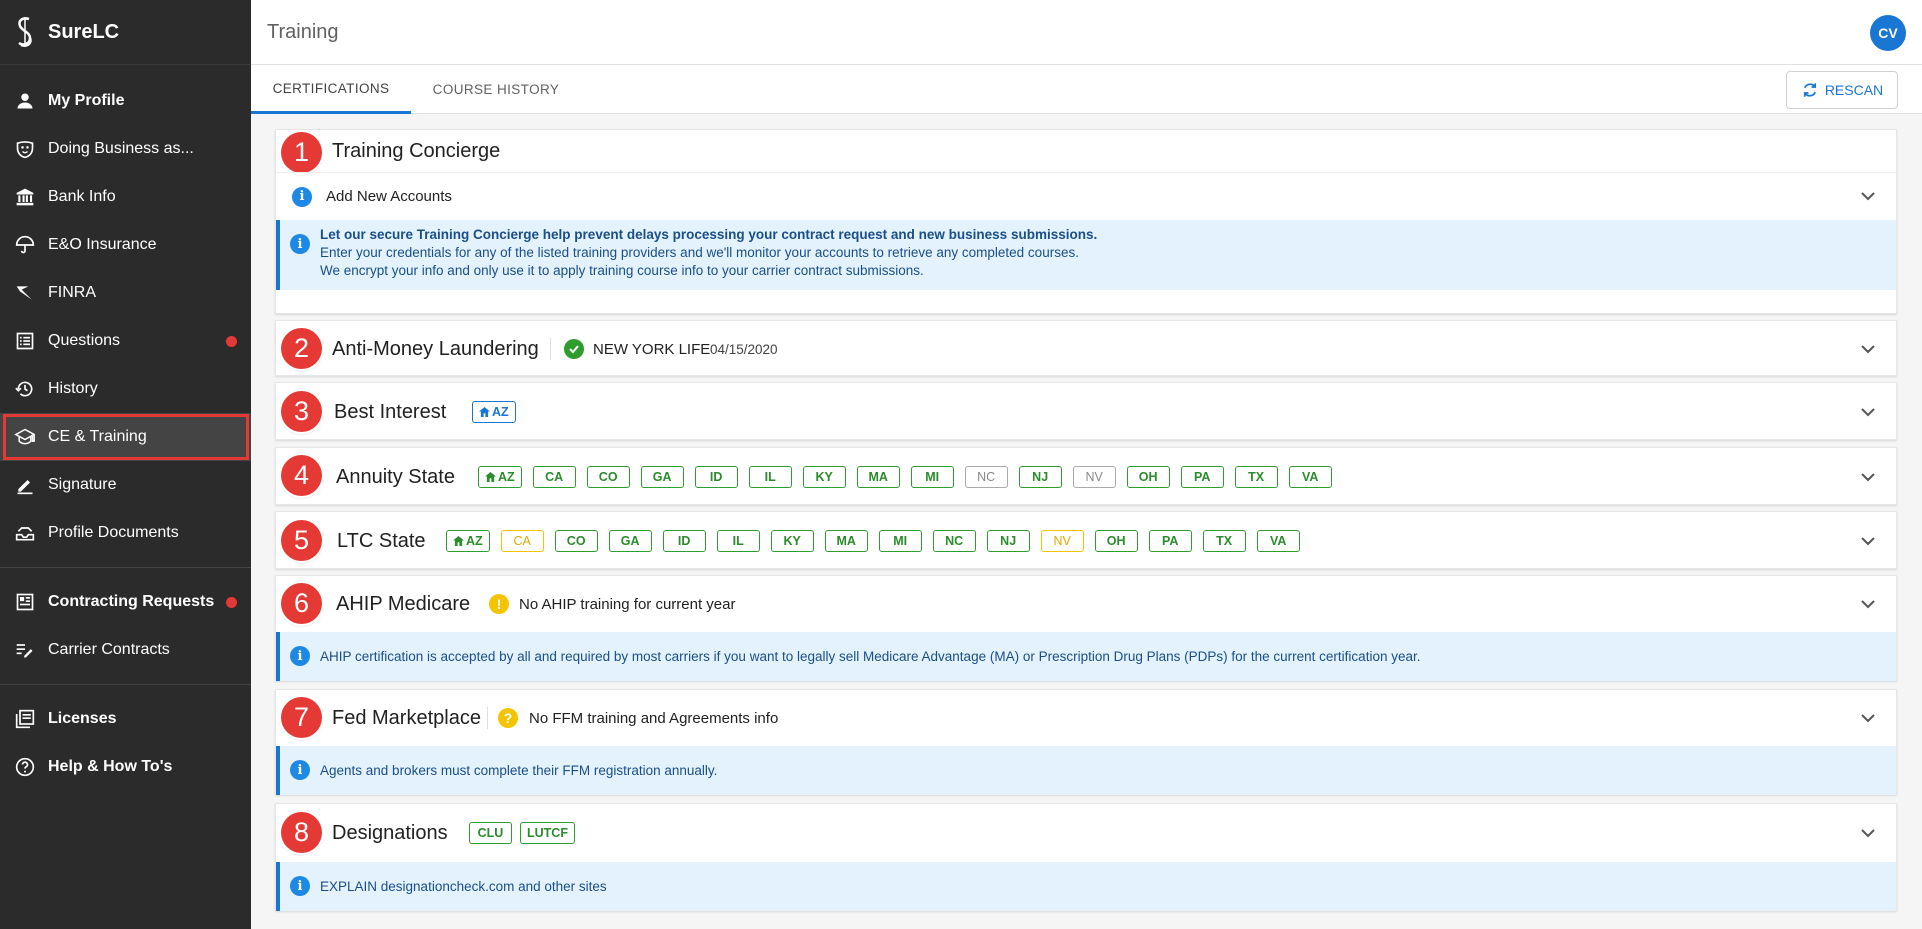 The height and width of the screenshot is (929, 1922). I want to click on chip-label: PA, so click(1170, 541).